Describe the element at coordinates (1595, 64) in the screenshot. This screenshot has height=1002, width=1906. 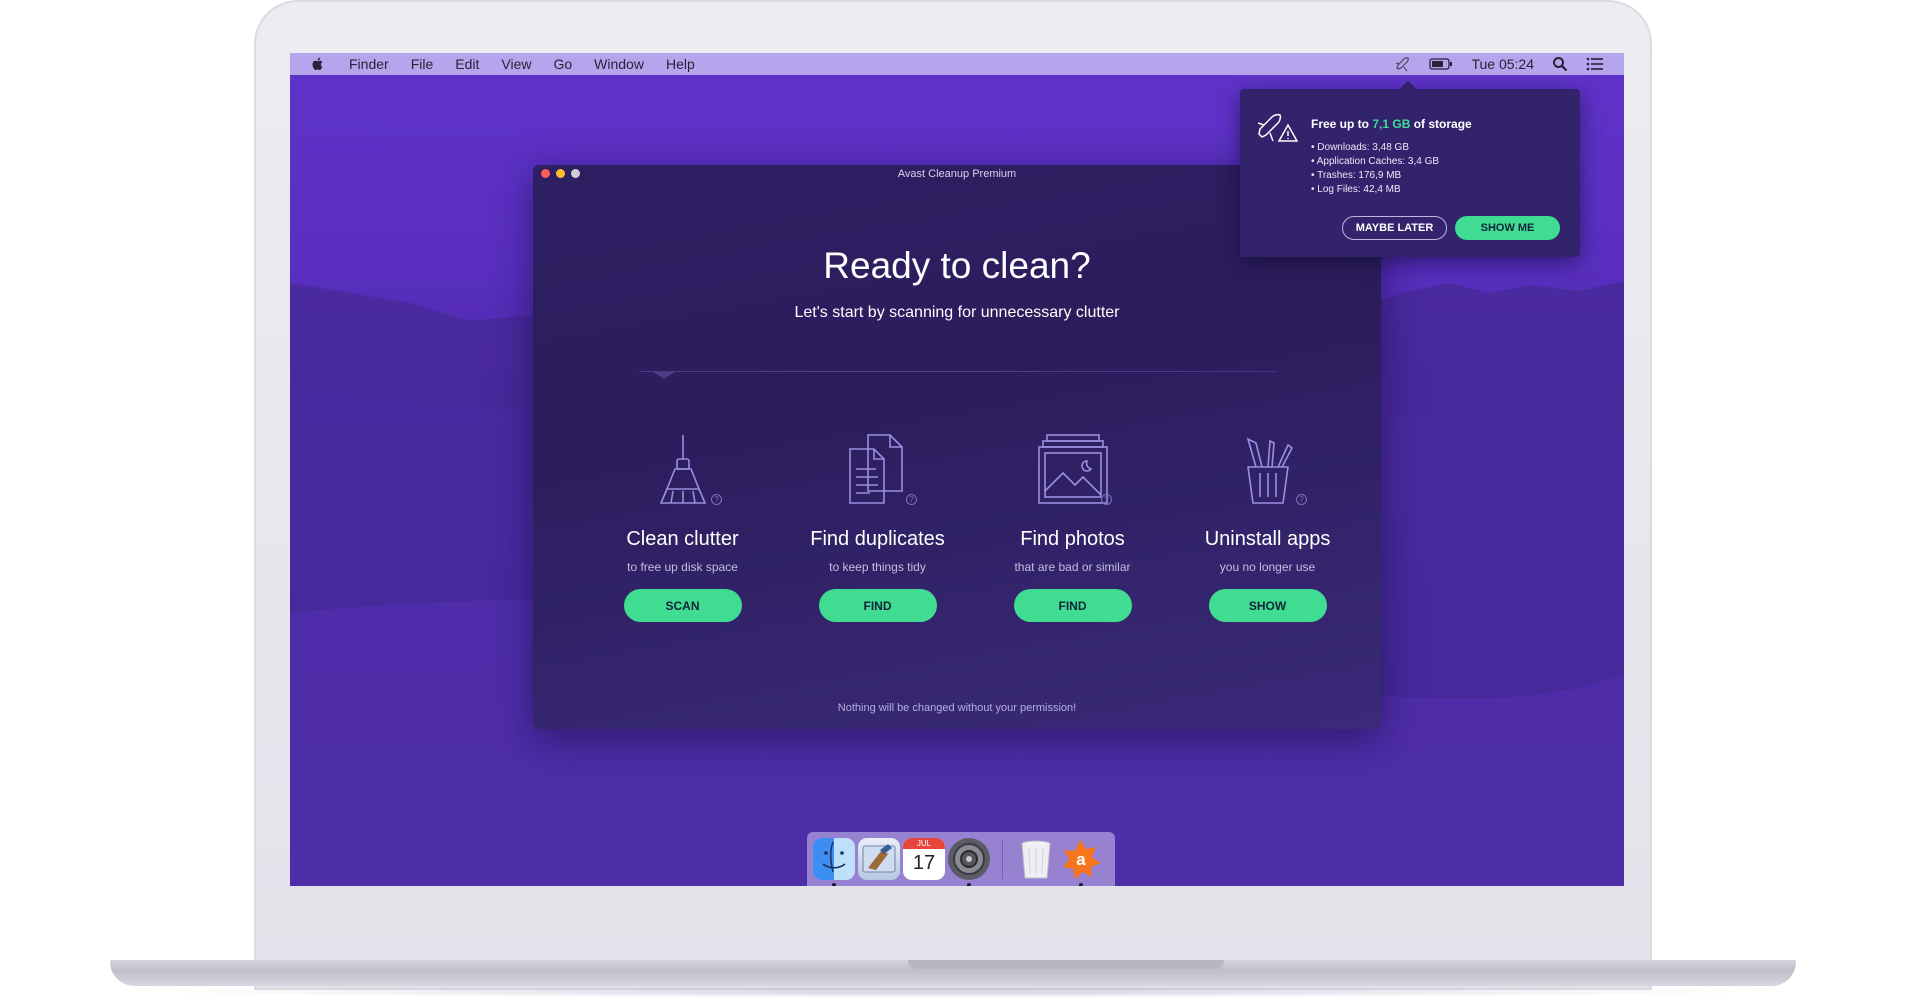
I see `notification-center-icon` at that location.